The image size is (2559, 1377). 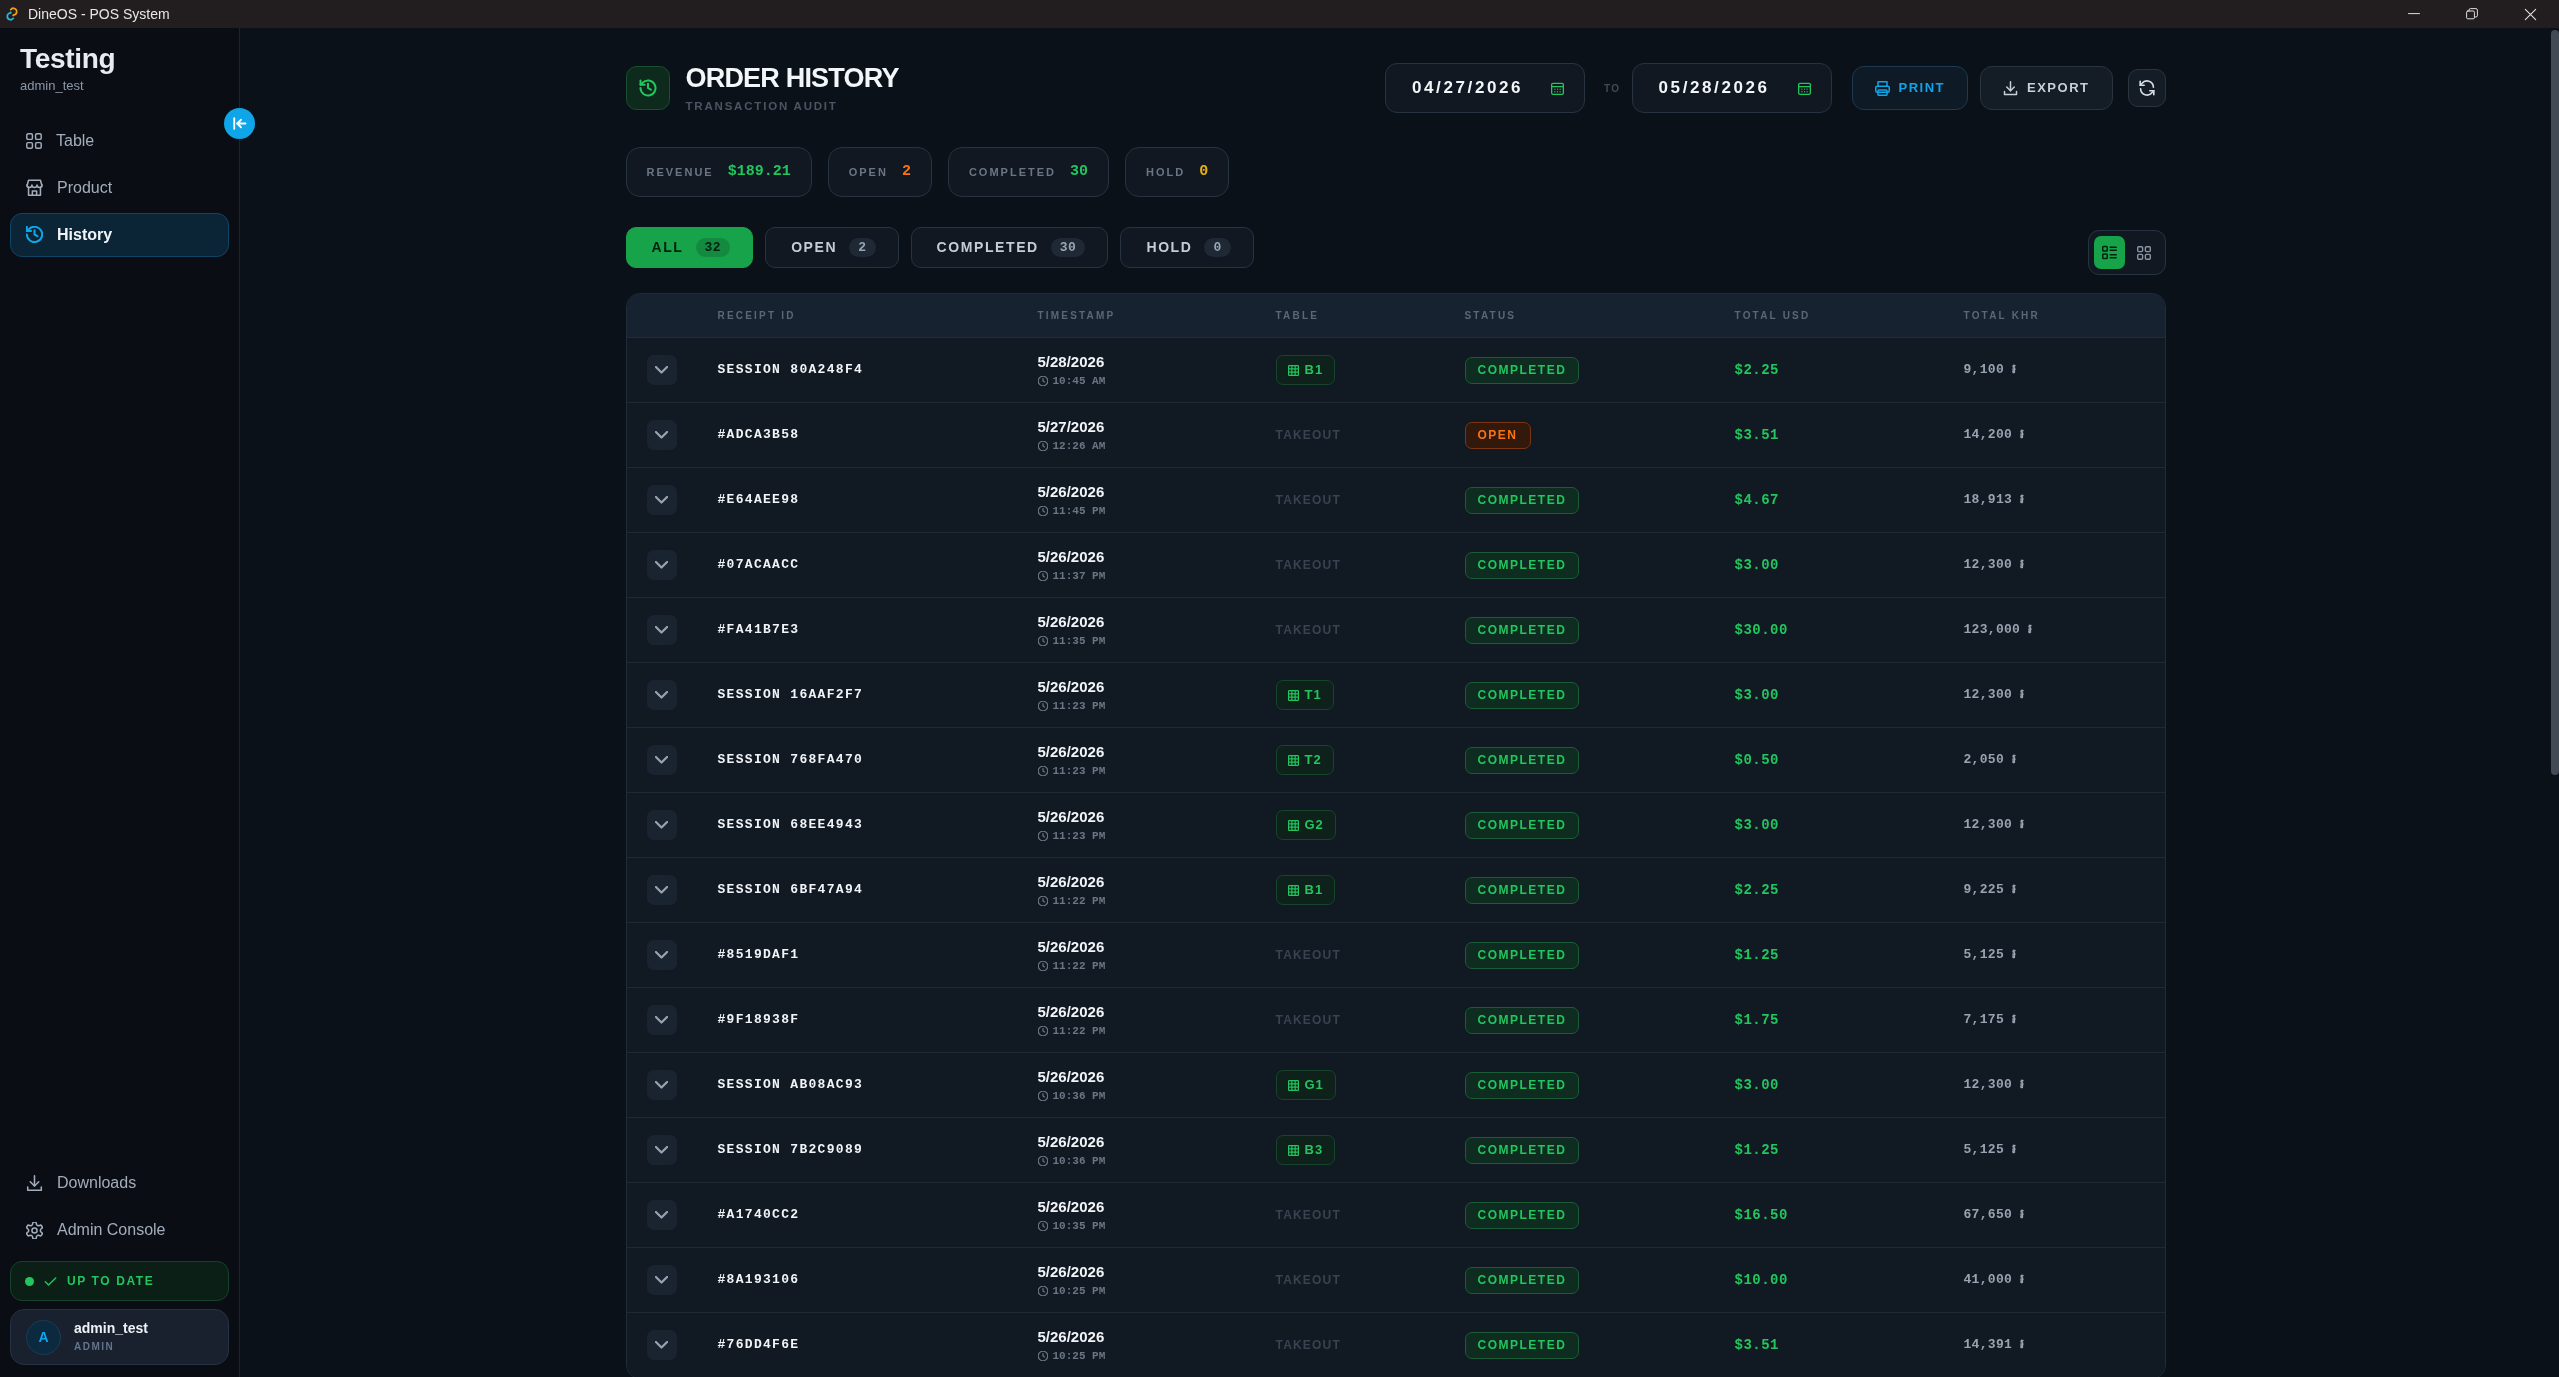 What do you see at coordinates (1079, 900) in the screenshot?
I see `order-time: 11:22 PM` at bounding box center [1079, 900].